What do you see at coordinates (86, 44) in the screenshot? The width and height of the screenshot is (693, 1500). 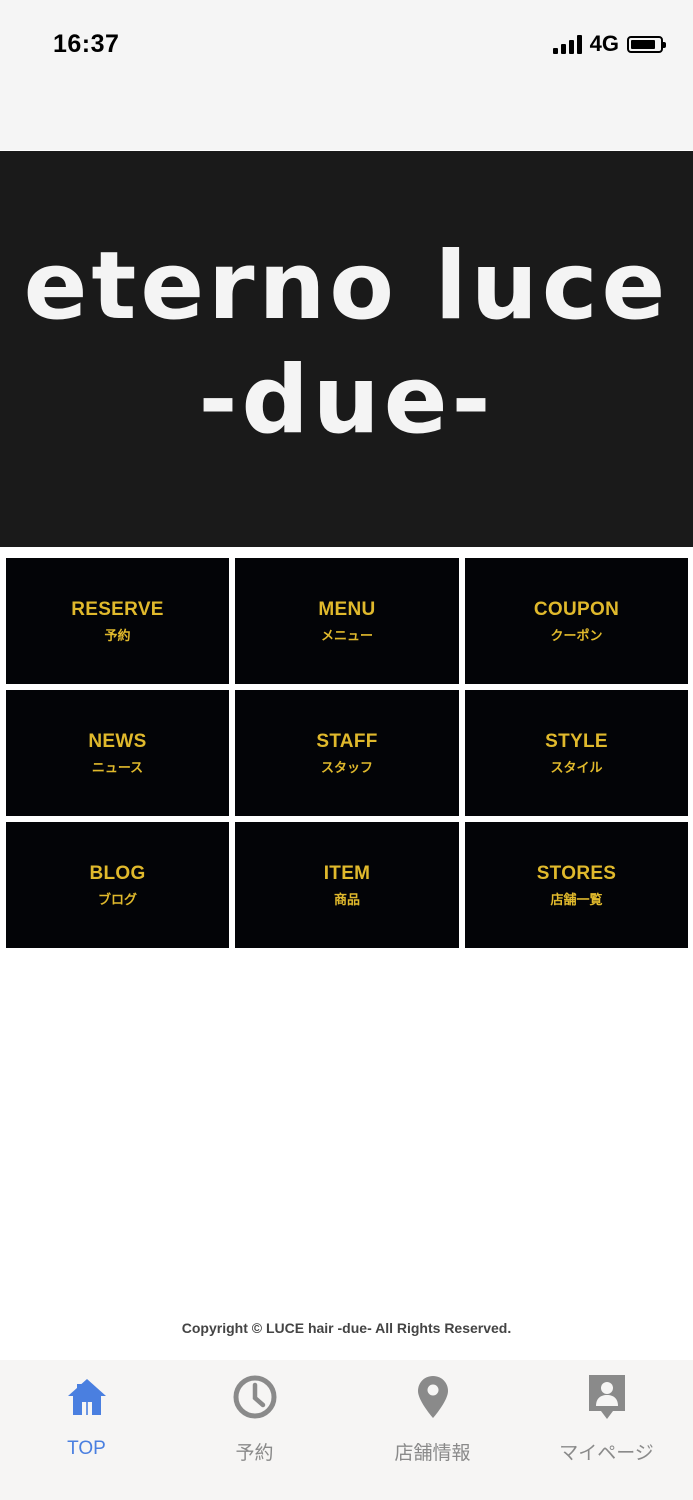 I see `status-time: 16:37` at bounding box center [86, 44].